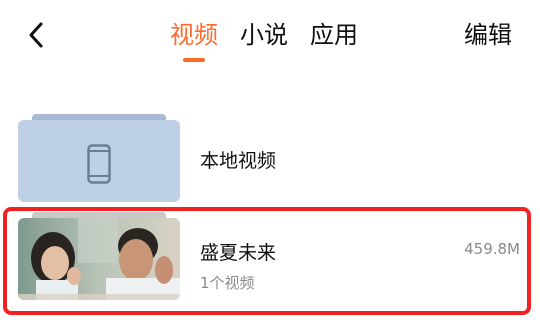 This screenshot has height=333, width=540. What do you see at coordinates (334, 35) in the screenshot?
I see `tab-apps-label: 应用` at bounding box center [334, 35].